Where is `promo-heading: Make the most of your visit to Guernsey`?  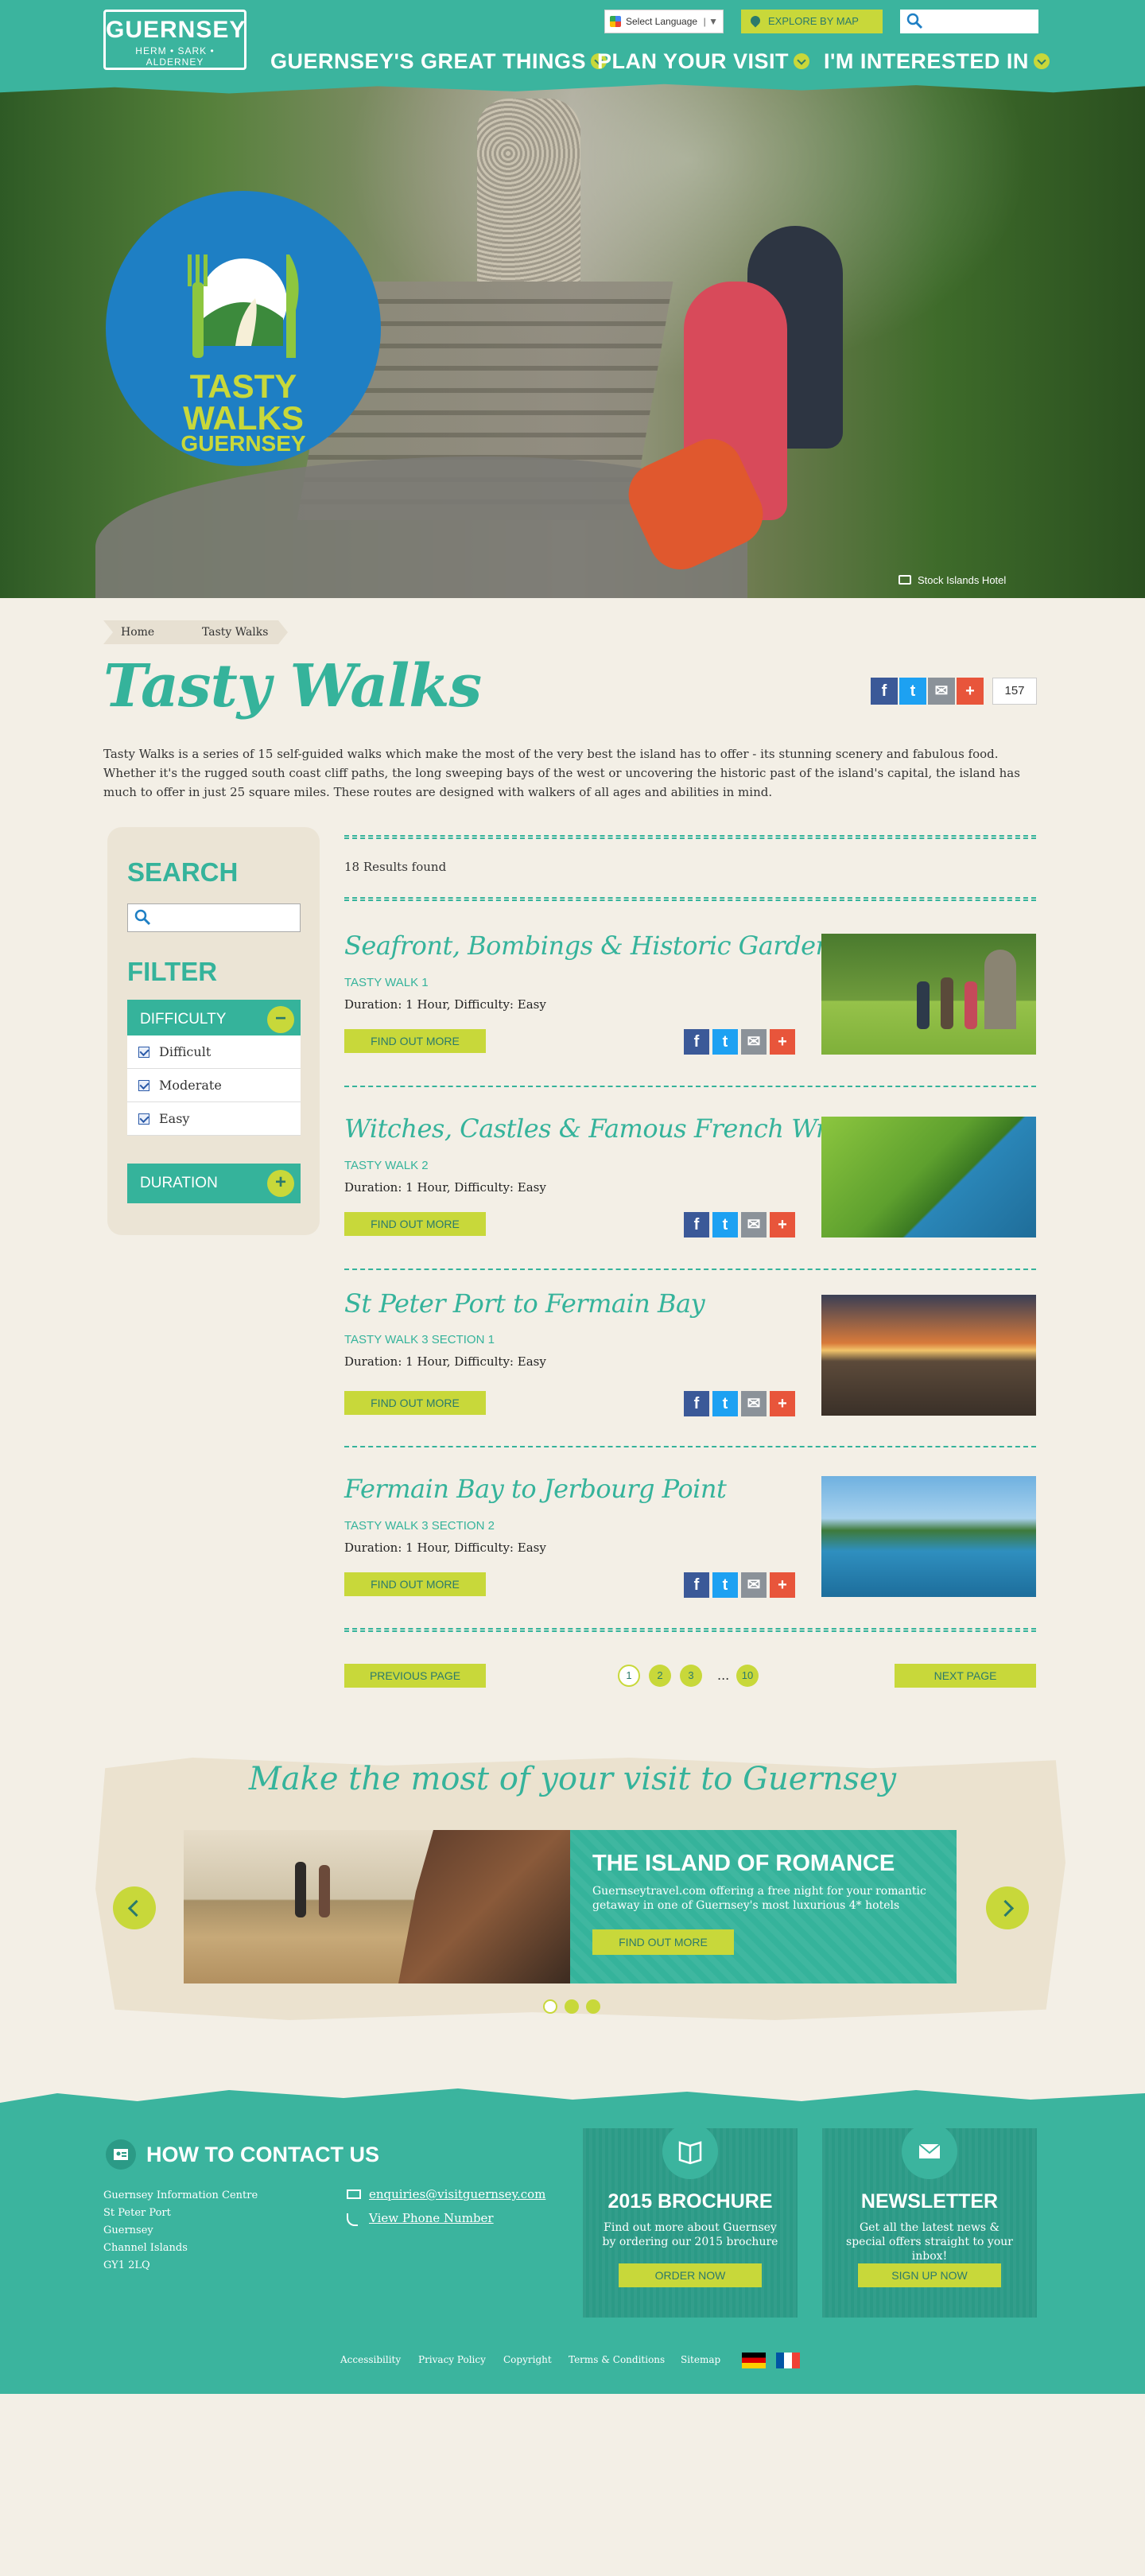
promo-heading: Make the most of your visit to Guernsey is located at coordinates (572, 1779).